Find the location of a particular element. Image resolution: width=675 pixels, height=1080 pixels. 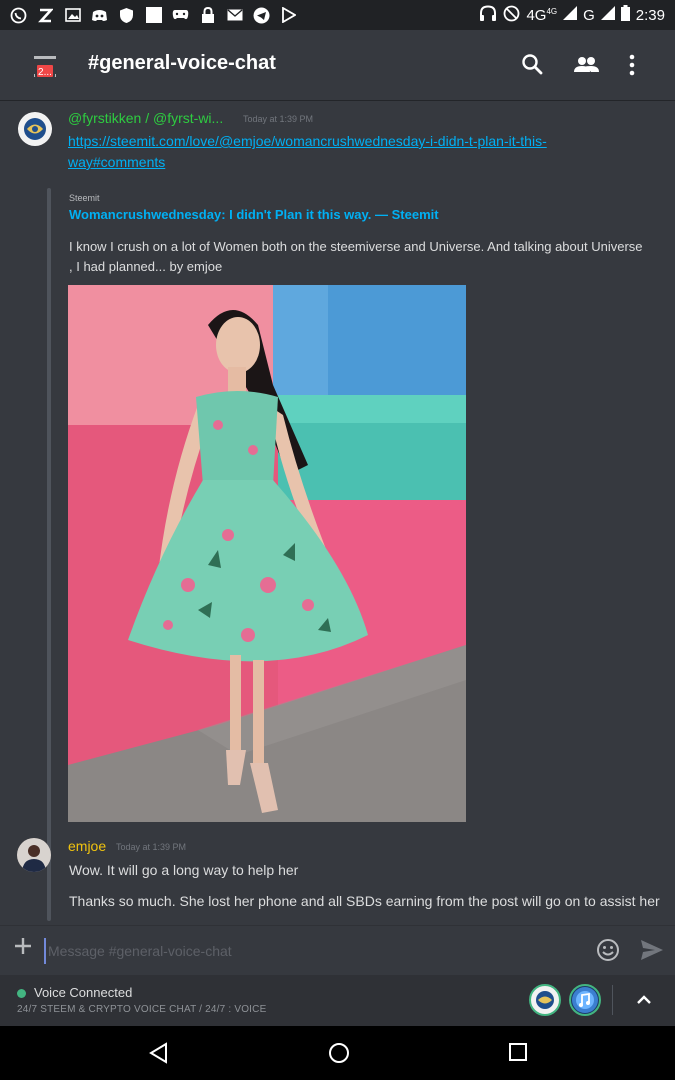

voice-status-text: Voice Connected is located at coordinates (83, 992).